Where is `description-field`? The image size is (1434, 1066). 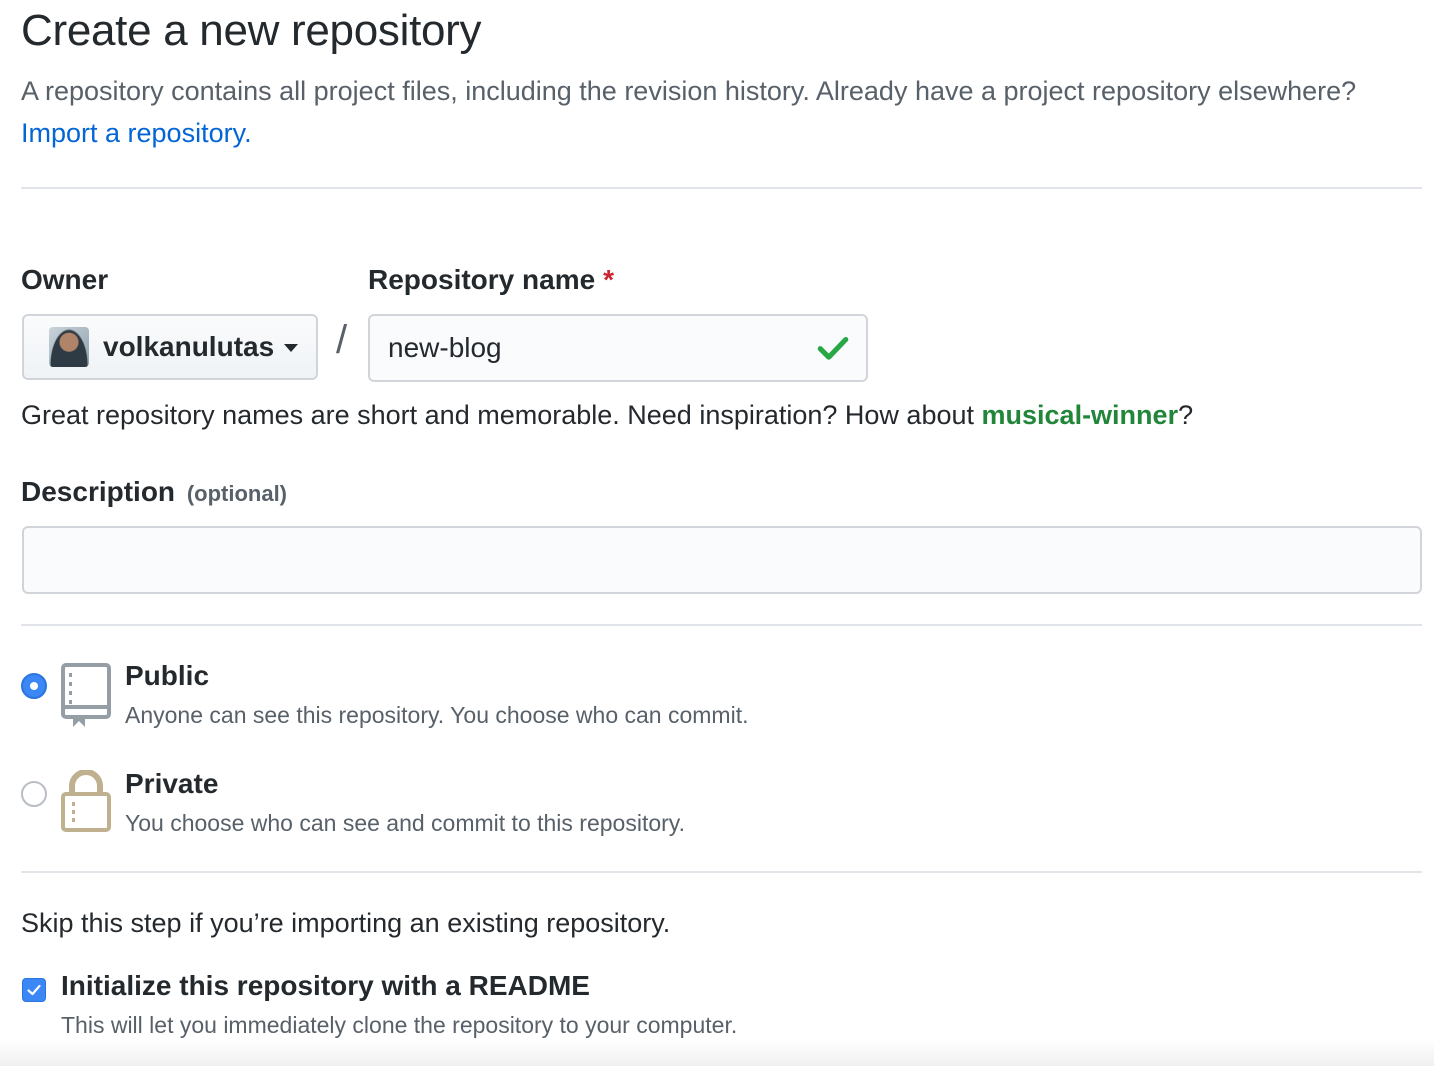 description-field is located at coordinates (722, 560).